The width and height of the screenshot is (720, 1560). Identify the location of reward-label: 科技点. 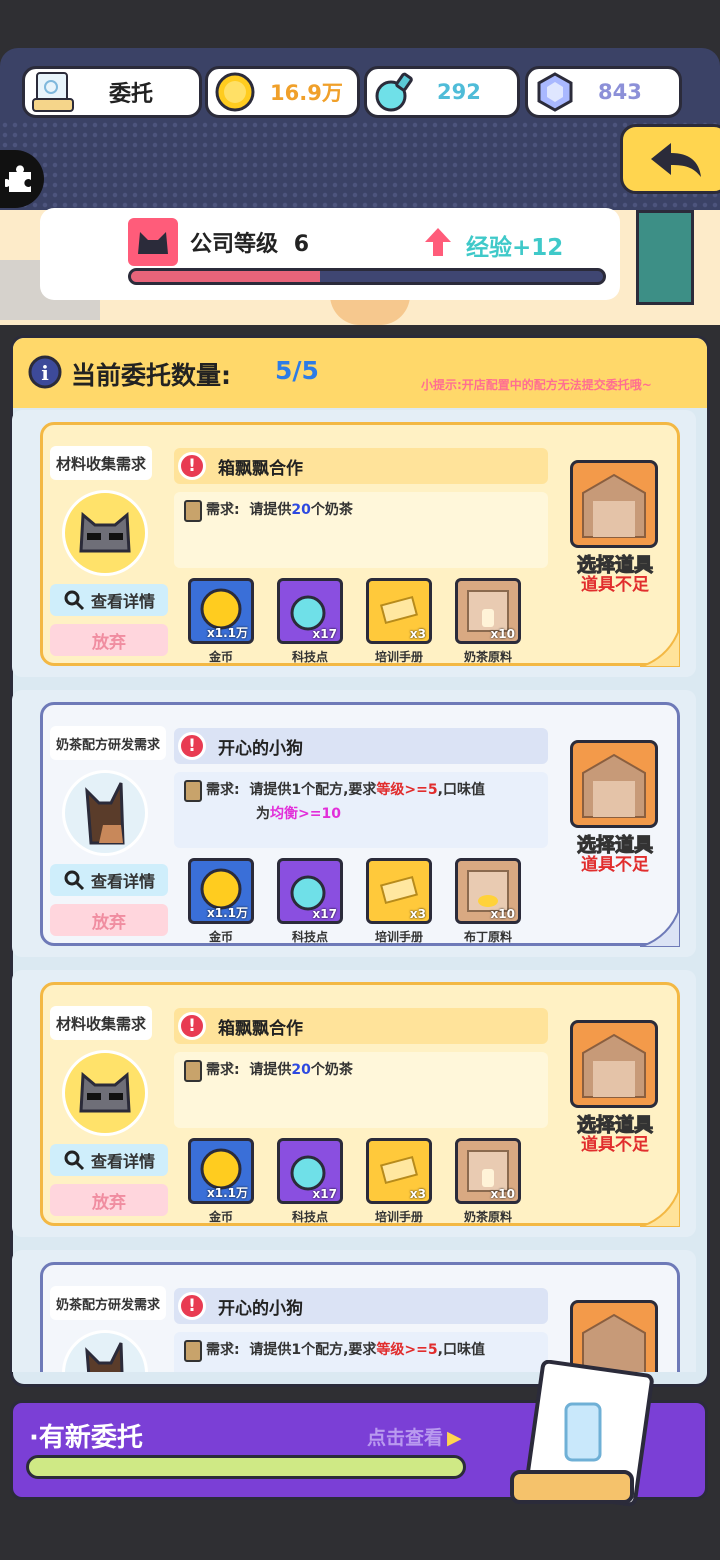
(309, 937).